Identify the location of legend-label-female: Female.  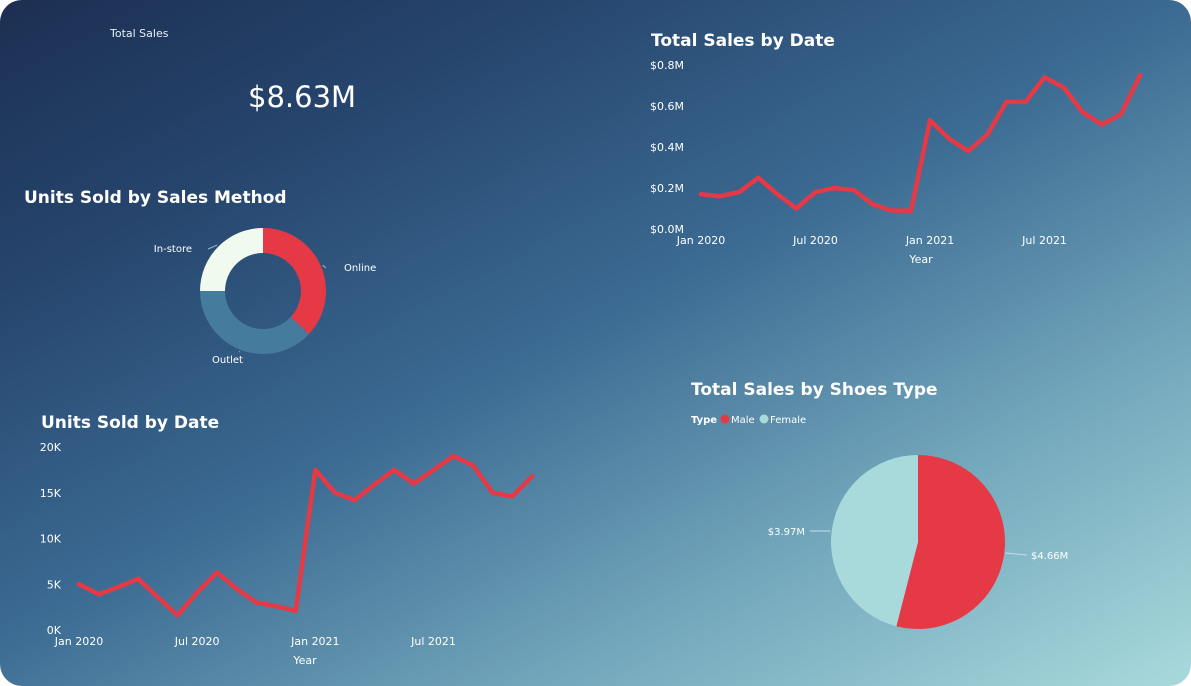
(788, 420).